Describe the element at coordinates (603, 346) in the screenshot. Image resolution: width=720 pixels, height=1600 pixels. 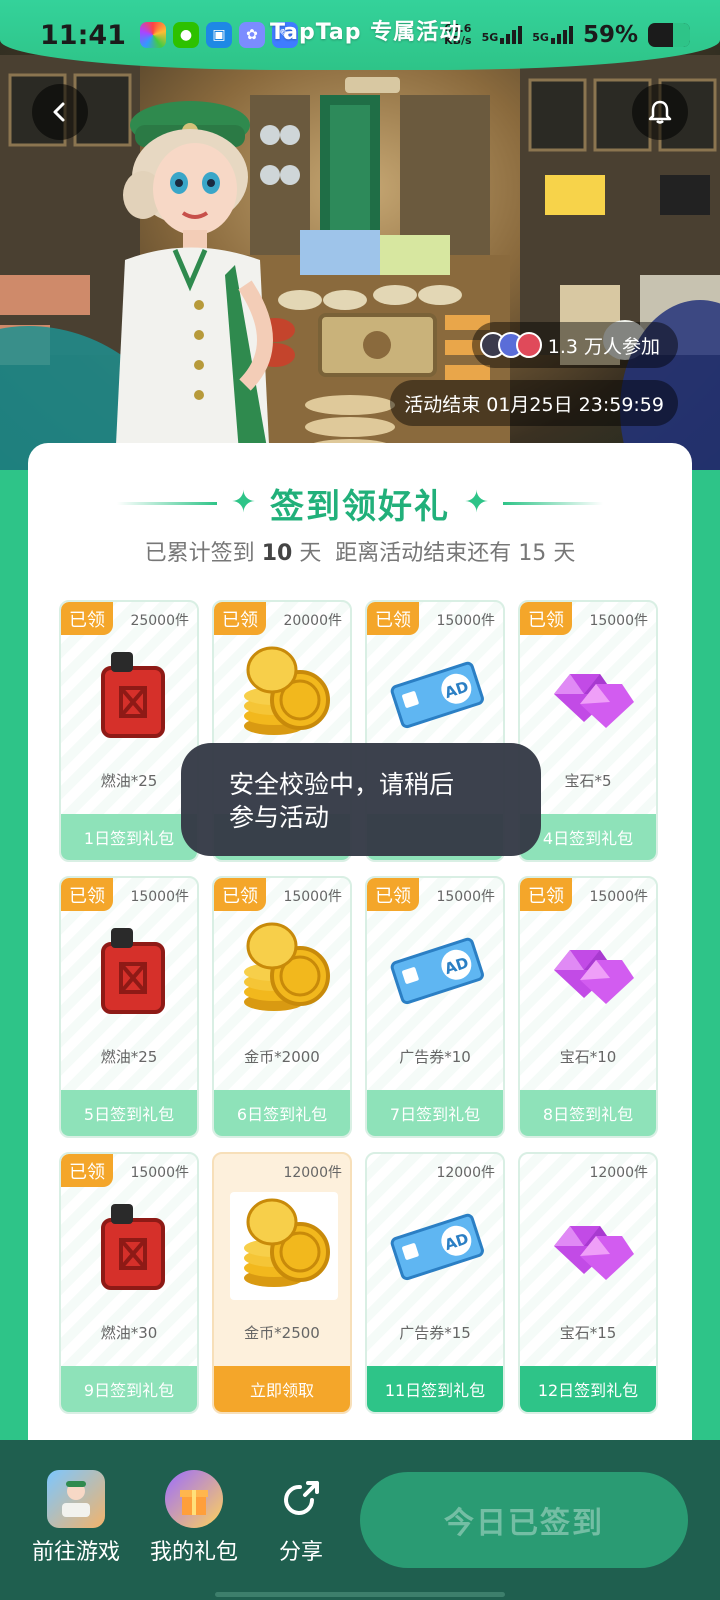
I see `participants-count: 1.3 万人参加` at that location.